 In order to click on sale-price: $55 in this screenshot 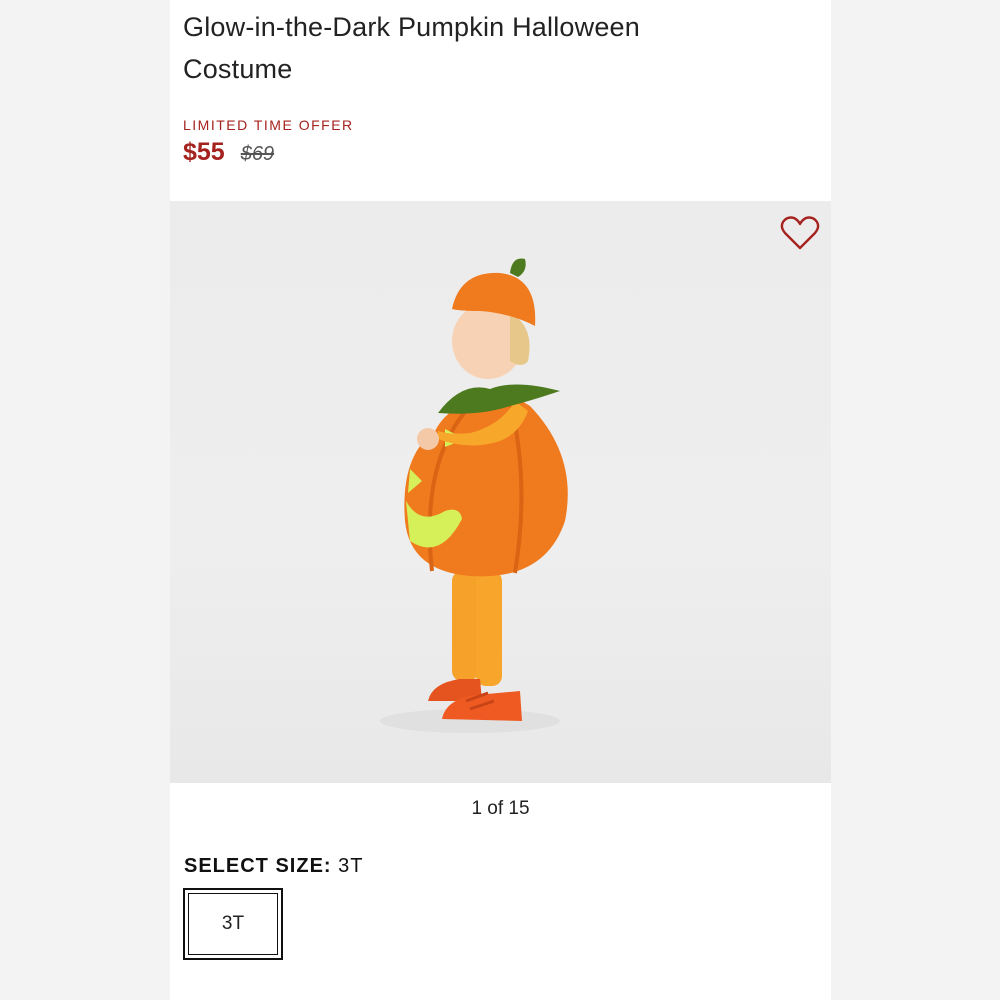, I will do `click(204, 152)`.